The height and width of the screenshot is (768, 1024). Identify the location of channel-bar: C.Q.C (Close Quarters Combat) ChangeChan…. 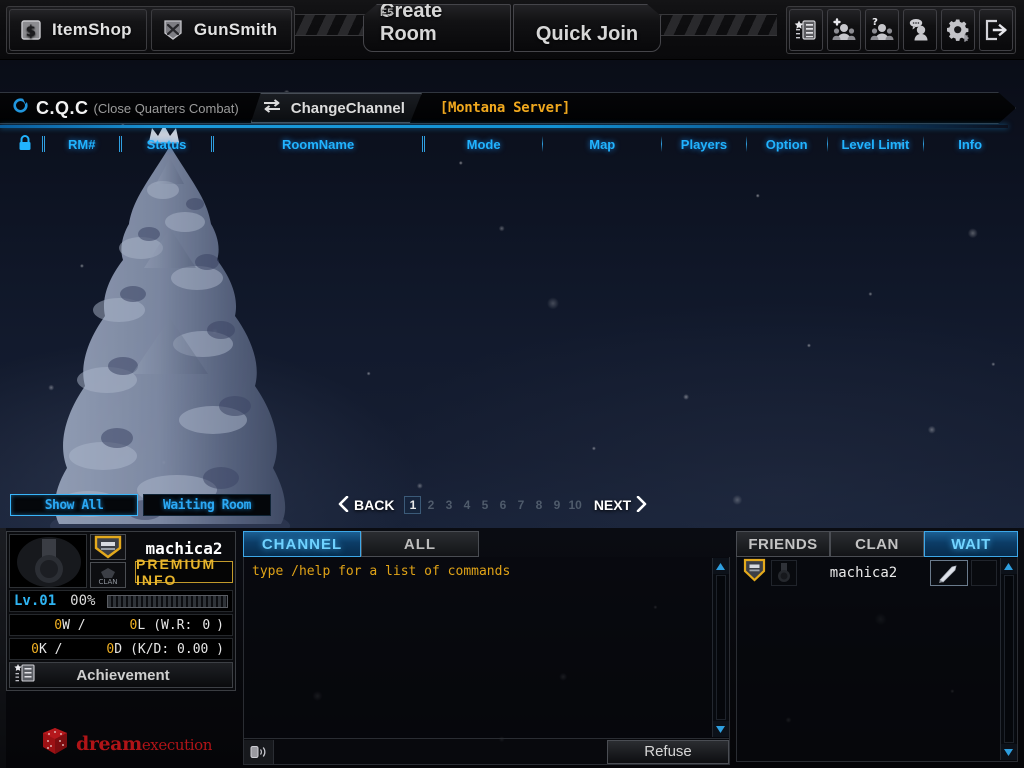
(508, 108).